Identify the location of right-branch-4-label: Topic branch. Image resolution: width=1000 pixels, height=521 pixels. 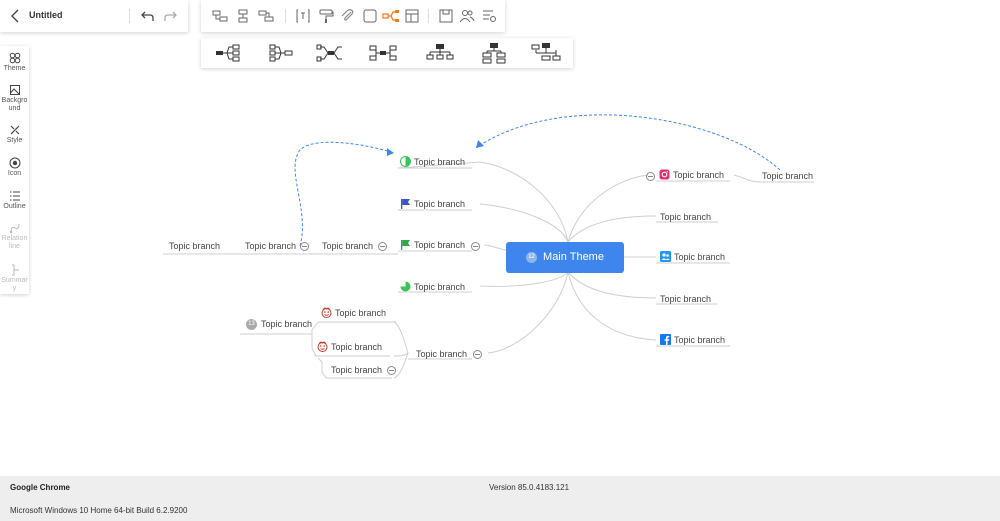
(686, 299).